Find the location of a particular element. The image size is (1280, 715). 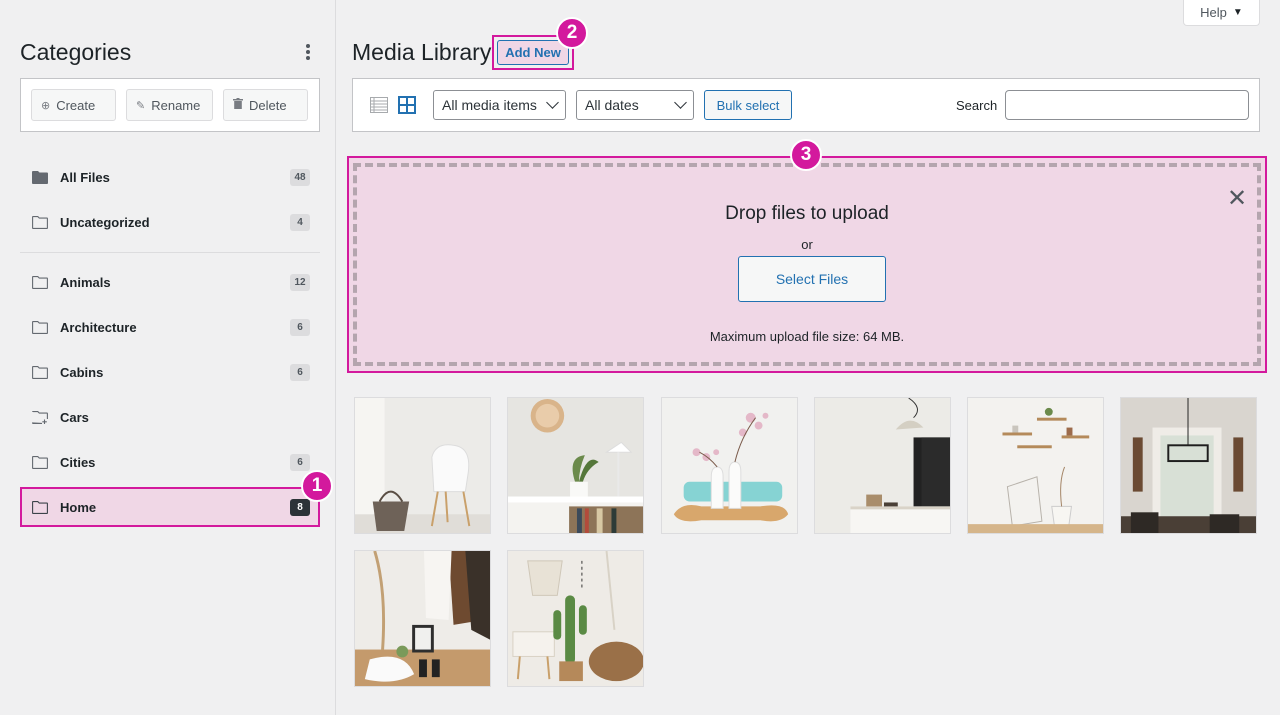

caret-down-icon: ▼ is located at coordinates (1237, 12).